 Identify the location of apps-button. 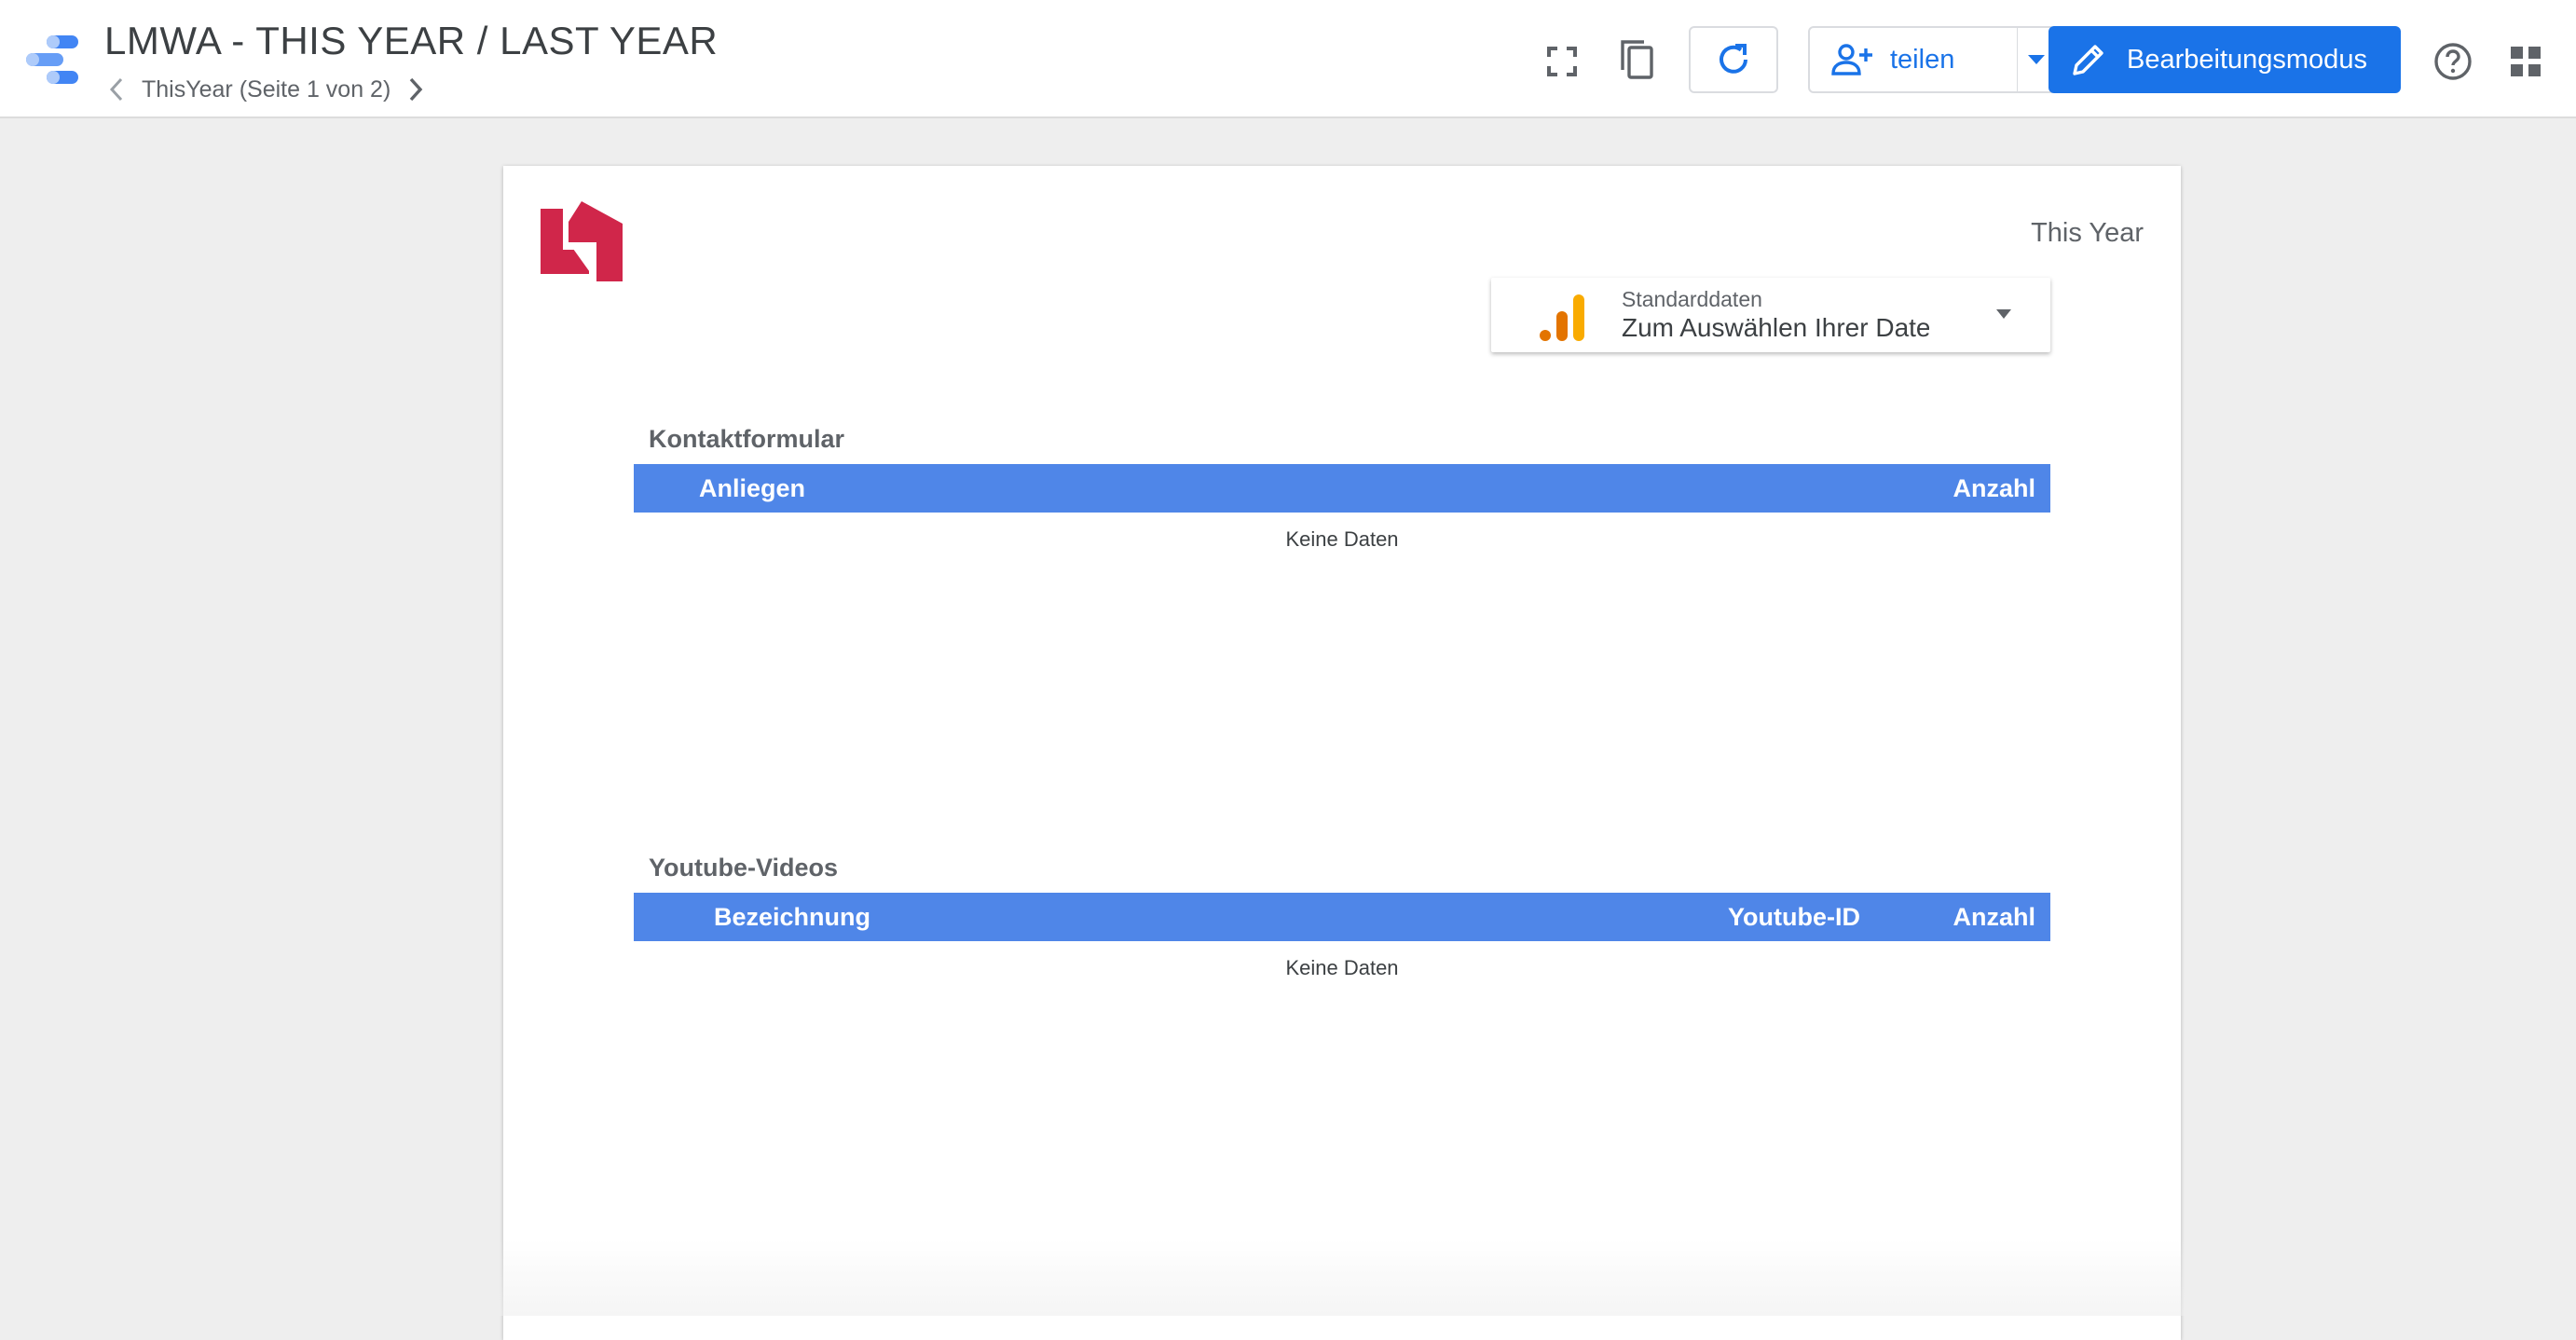
(2525, 61).